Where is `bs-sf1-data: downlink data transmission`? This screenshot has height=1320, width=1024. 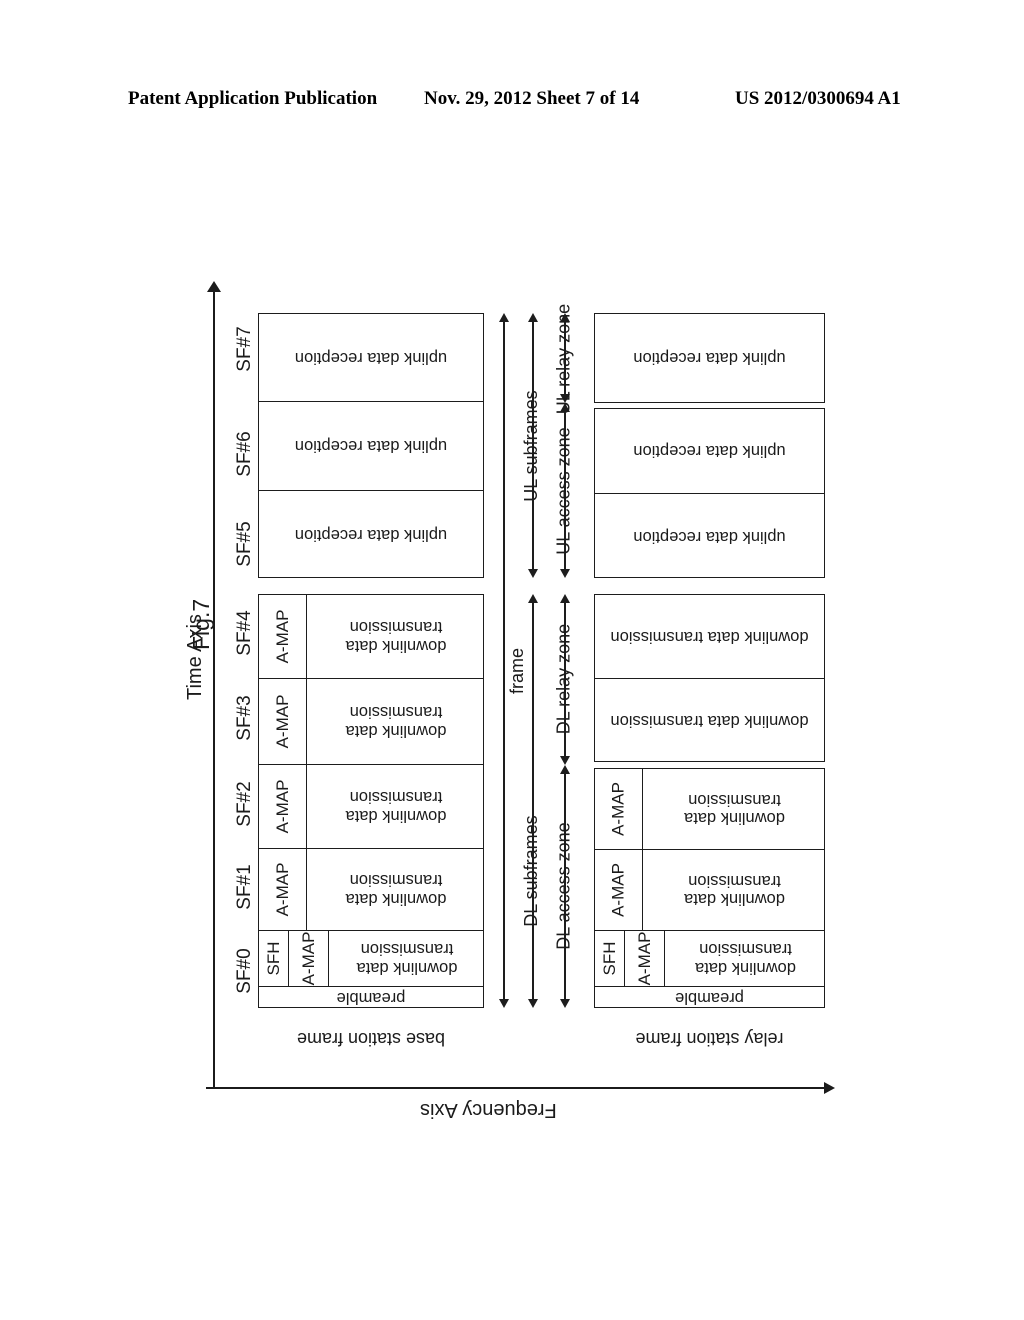
bs-sf1-data: downlink data transmission is located at coordinates (396, 889).